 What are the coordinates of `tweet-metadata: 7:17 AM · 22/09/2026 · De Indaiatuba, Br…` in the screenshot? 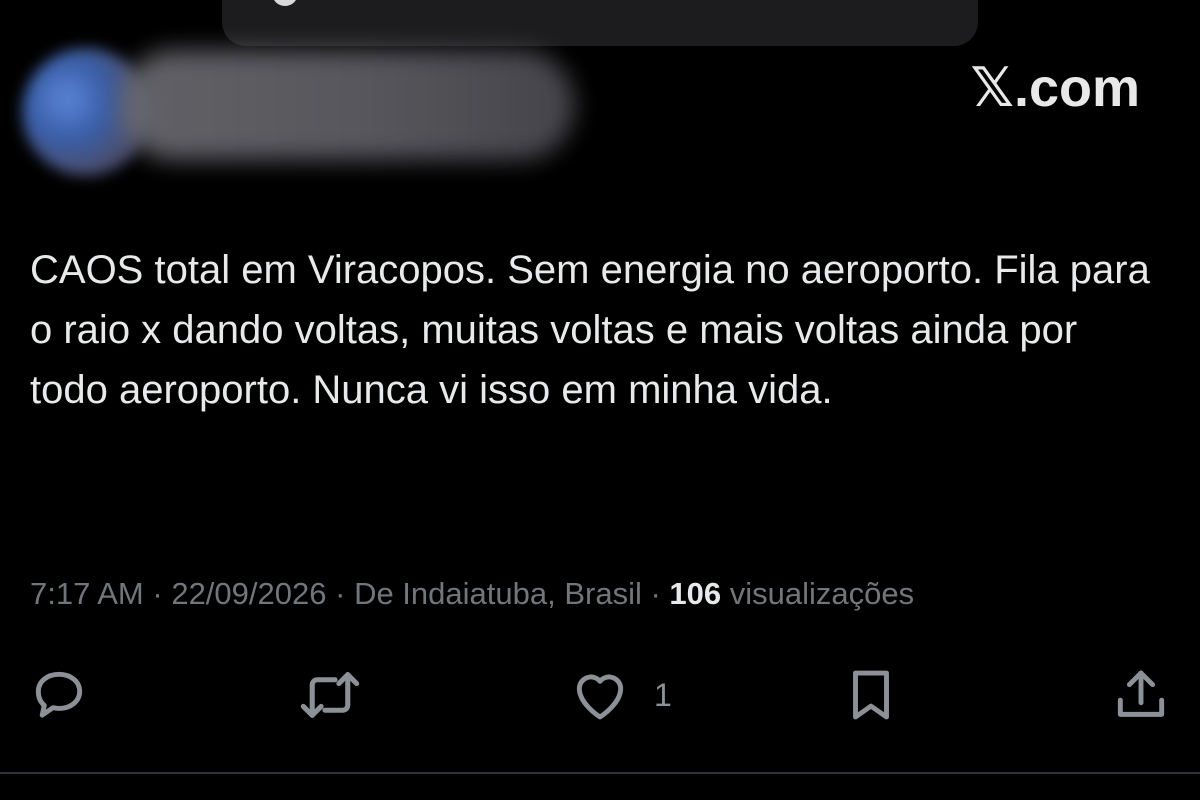 It's located at (472, 594).